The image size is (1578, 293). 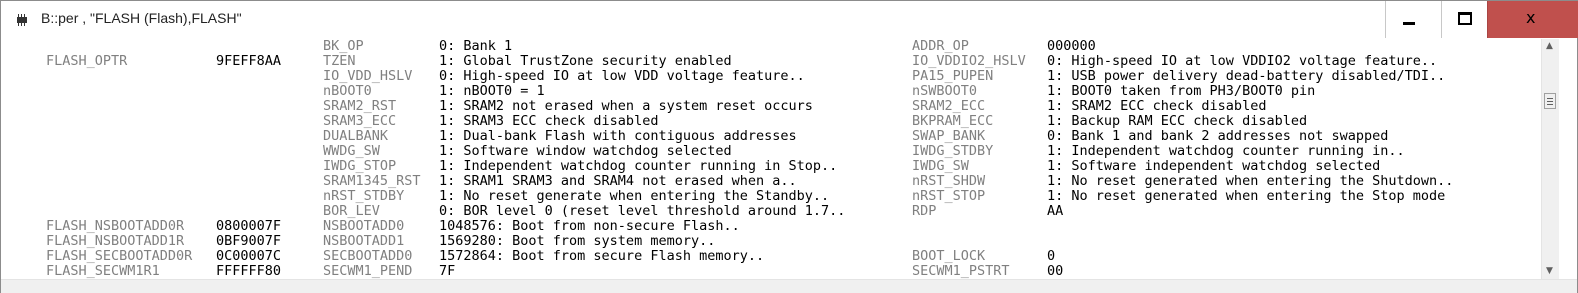 What do you see at coordinates (351, 211) in the screenshot?
I see `field-name: BOR_LEV` at bounding box center [351, 211].